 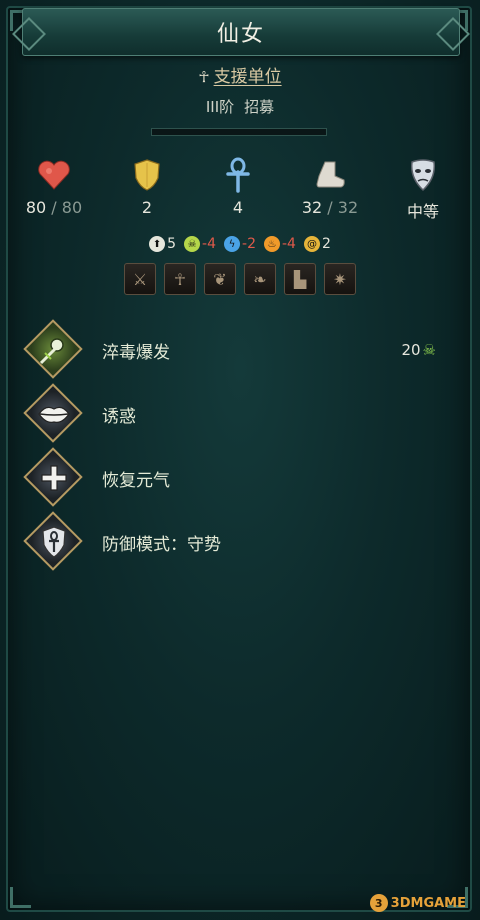 What do you see at coordinates (157, 244) in the screenshot?
I see `physical-shield-icon: ⬆` at bounding box center [157, 244].